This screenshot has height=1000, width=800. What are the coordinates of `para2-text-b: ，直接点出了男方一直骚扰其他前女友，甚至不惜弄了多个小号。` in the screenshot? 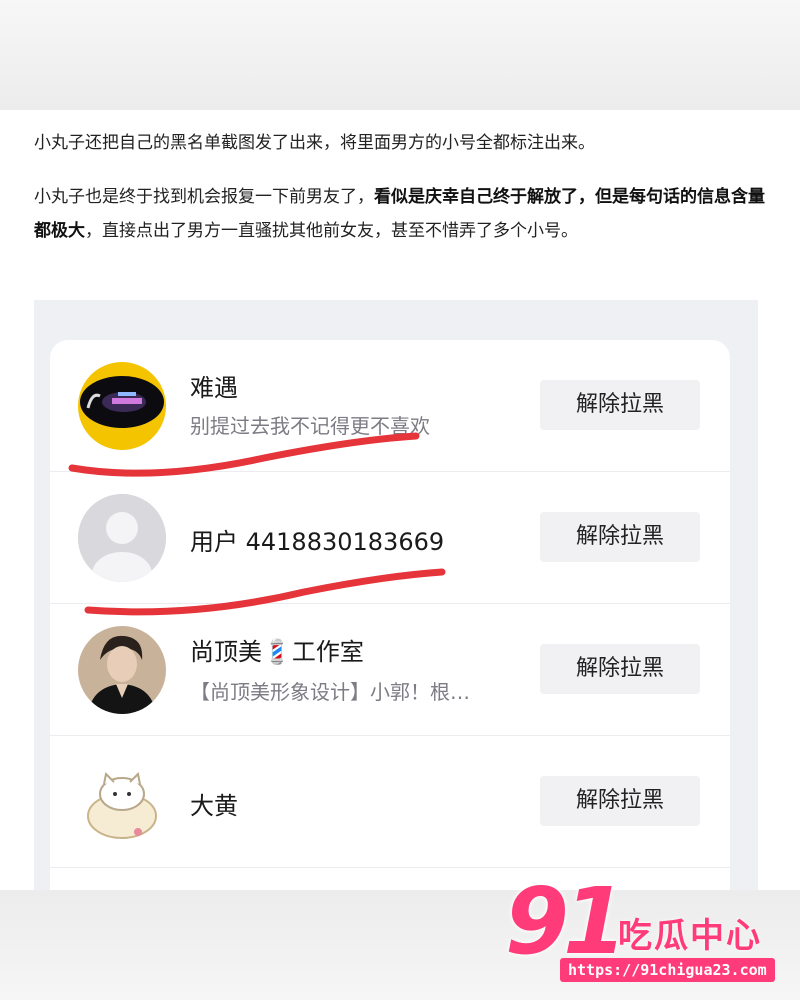 It's located at (331, 231).